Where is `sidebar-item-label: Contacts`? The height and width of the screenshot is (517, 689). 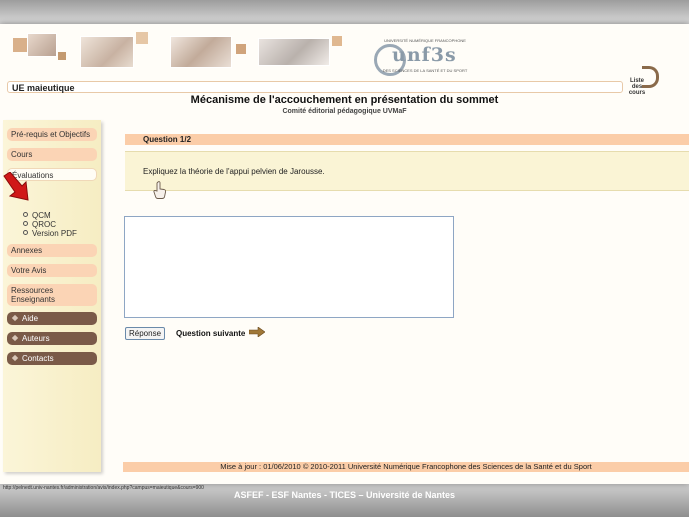
sidebar-item-label: Contacts is located at coordinates (38, 358).